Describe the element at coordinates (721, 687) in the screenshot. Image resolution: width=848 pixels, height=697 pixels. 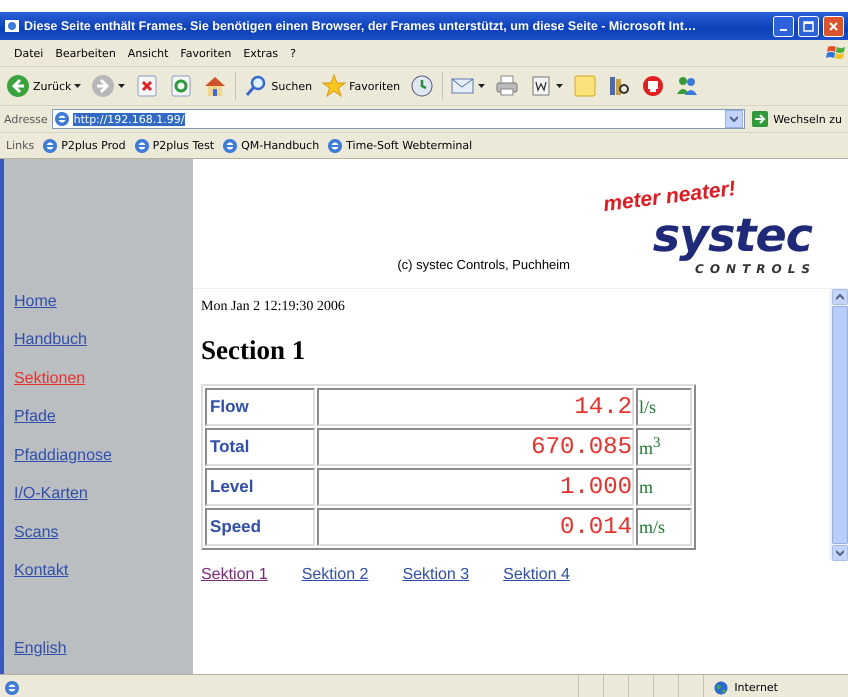
I see `globe-icon` at that location.